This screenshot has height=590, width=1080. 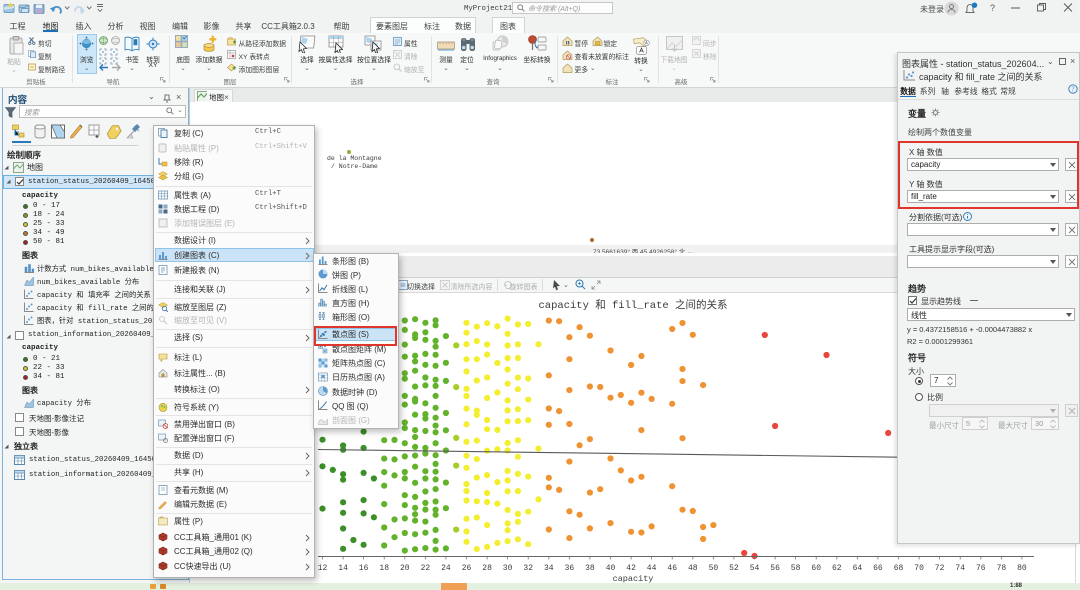 What do you see at coordinates (796, 568) in the screenshot?
I see `svg-text: 58` at bounding box center [796, 568].